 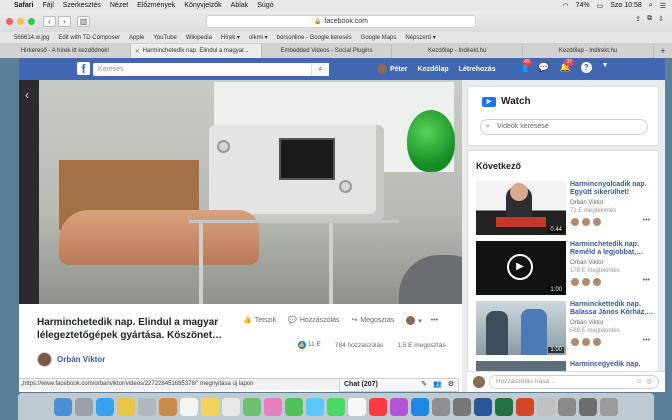 What do you see at coordinates (420, 406) in the screenshot?
I see `app-store-icon` at bounding box center [420, 406].